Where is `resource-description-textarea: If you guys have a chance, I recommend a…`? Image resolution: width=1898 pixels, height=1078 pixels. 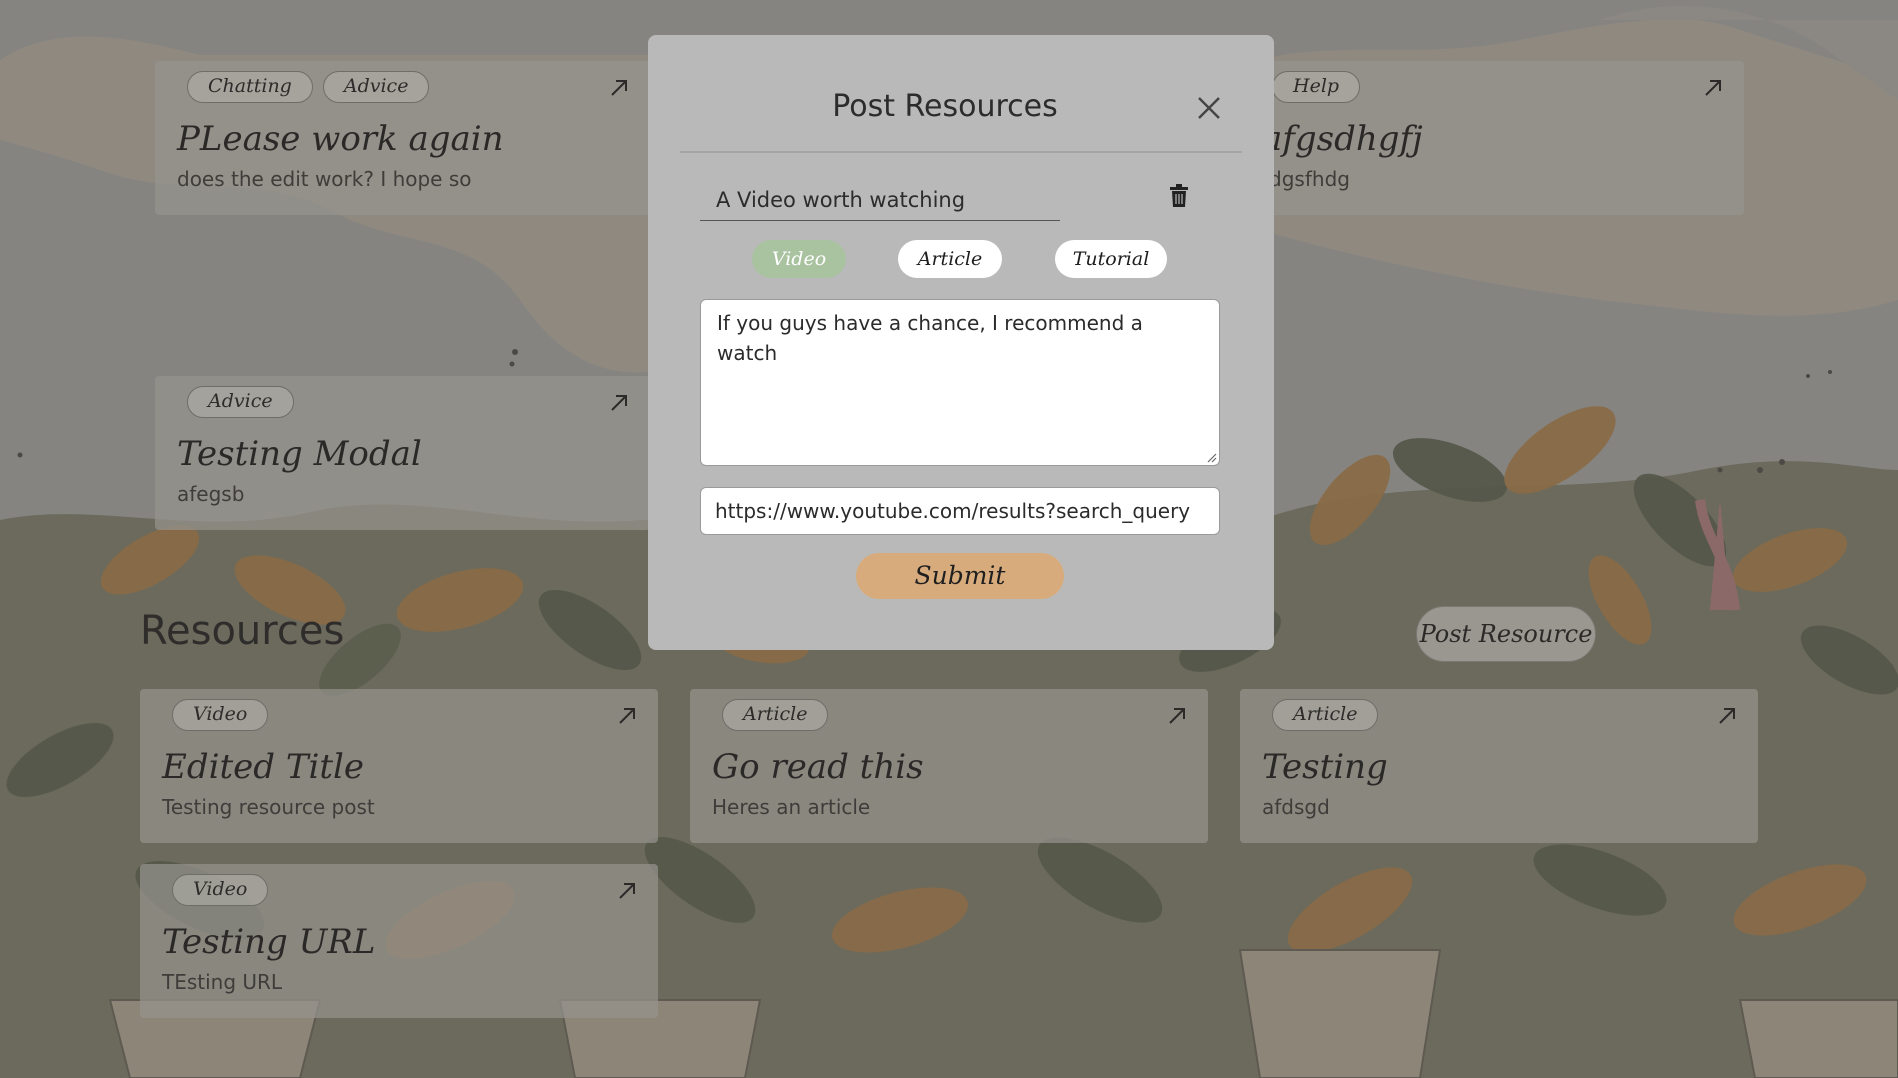 resource-description-textarea: If you guys have a chance, I recommend a… is located at coordinates (960, 382).